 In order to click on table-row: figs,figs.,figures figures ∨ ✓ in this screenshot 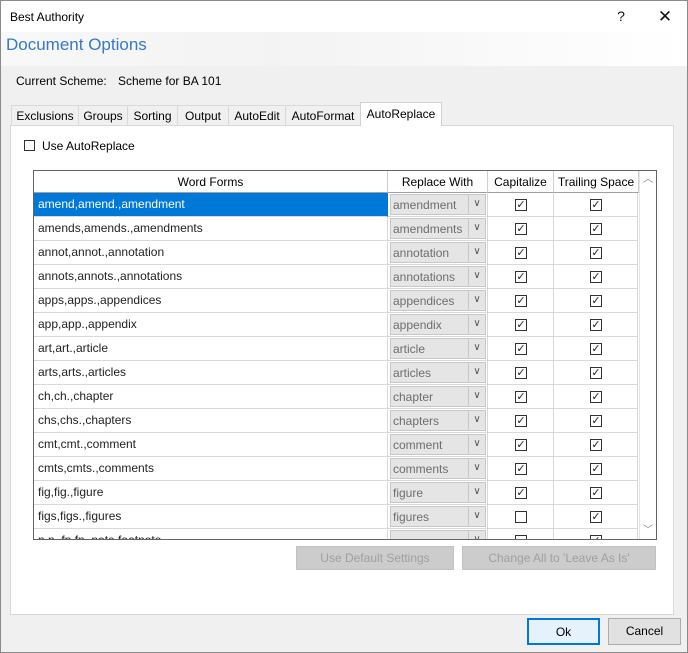, I will do `click(336, 517)`.